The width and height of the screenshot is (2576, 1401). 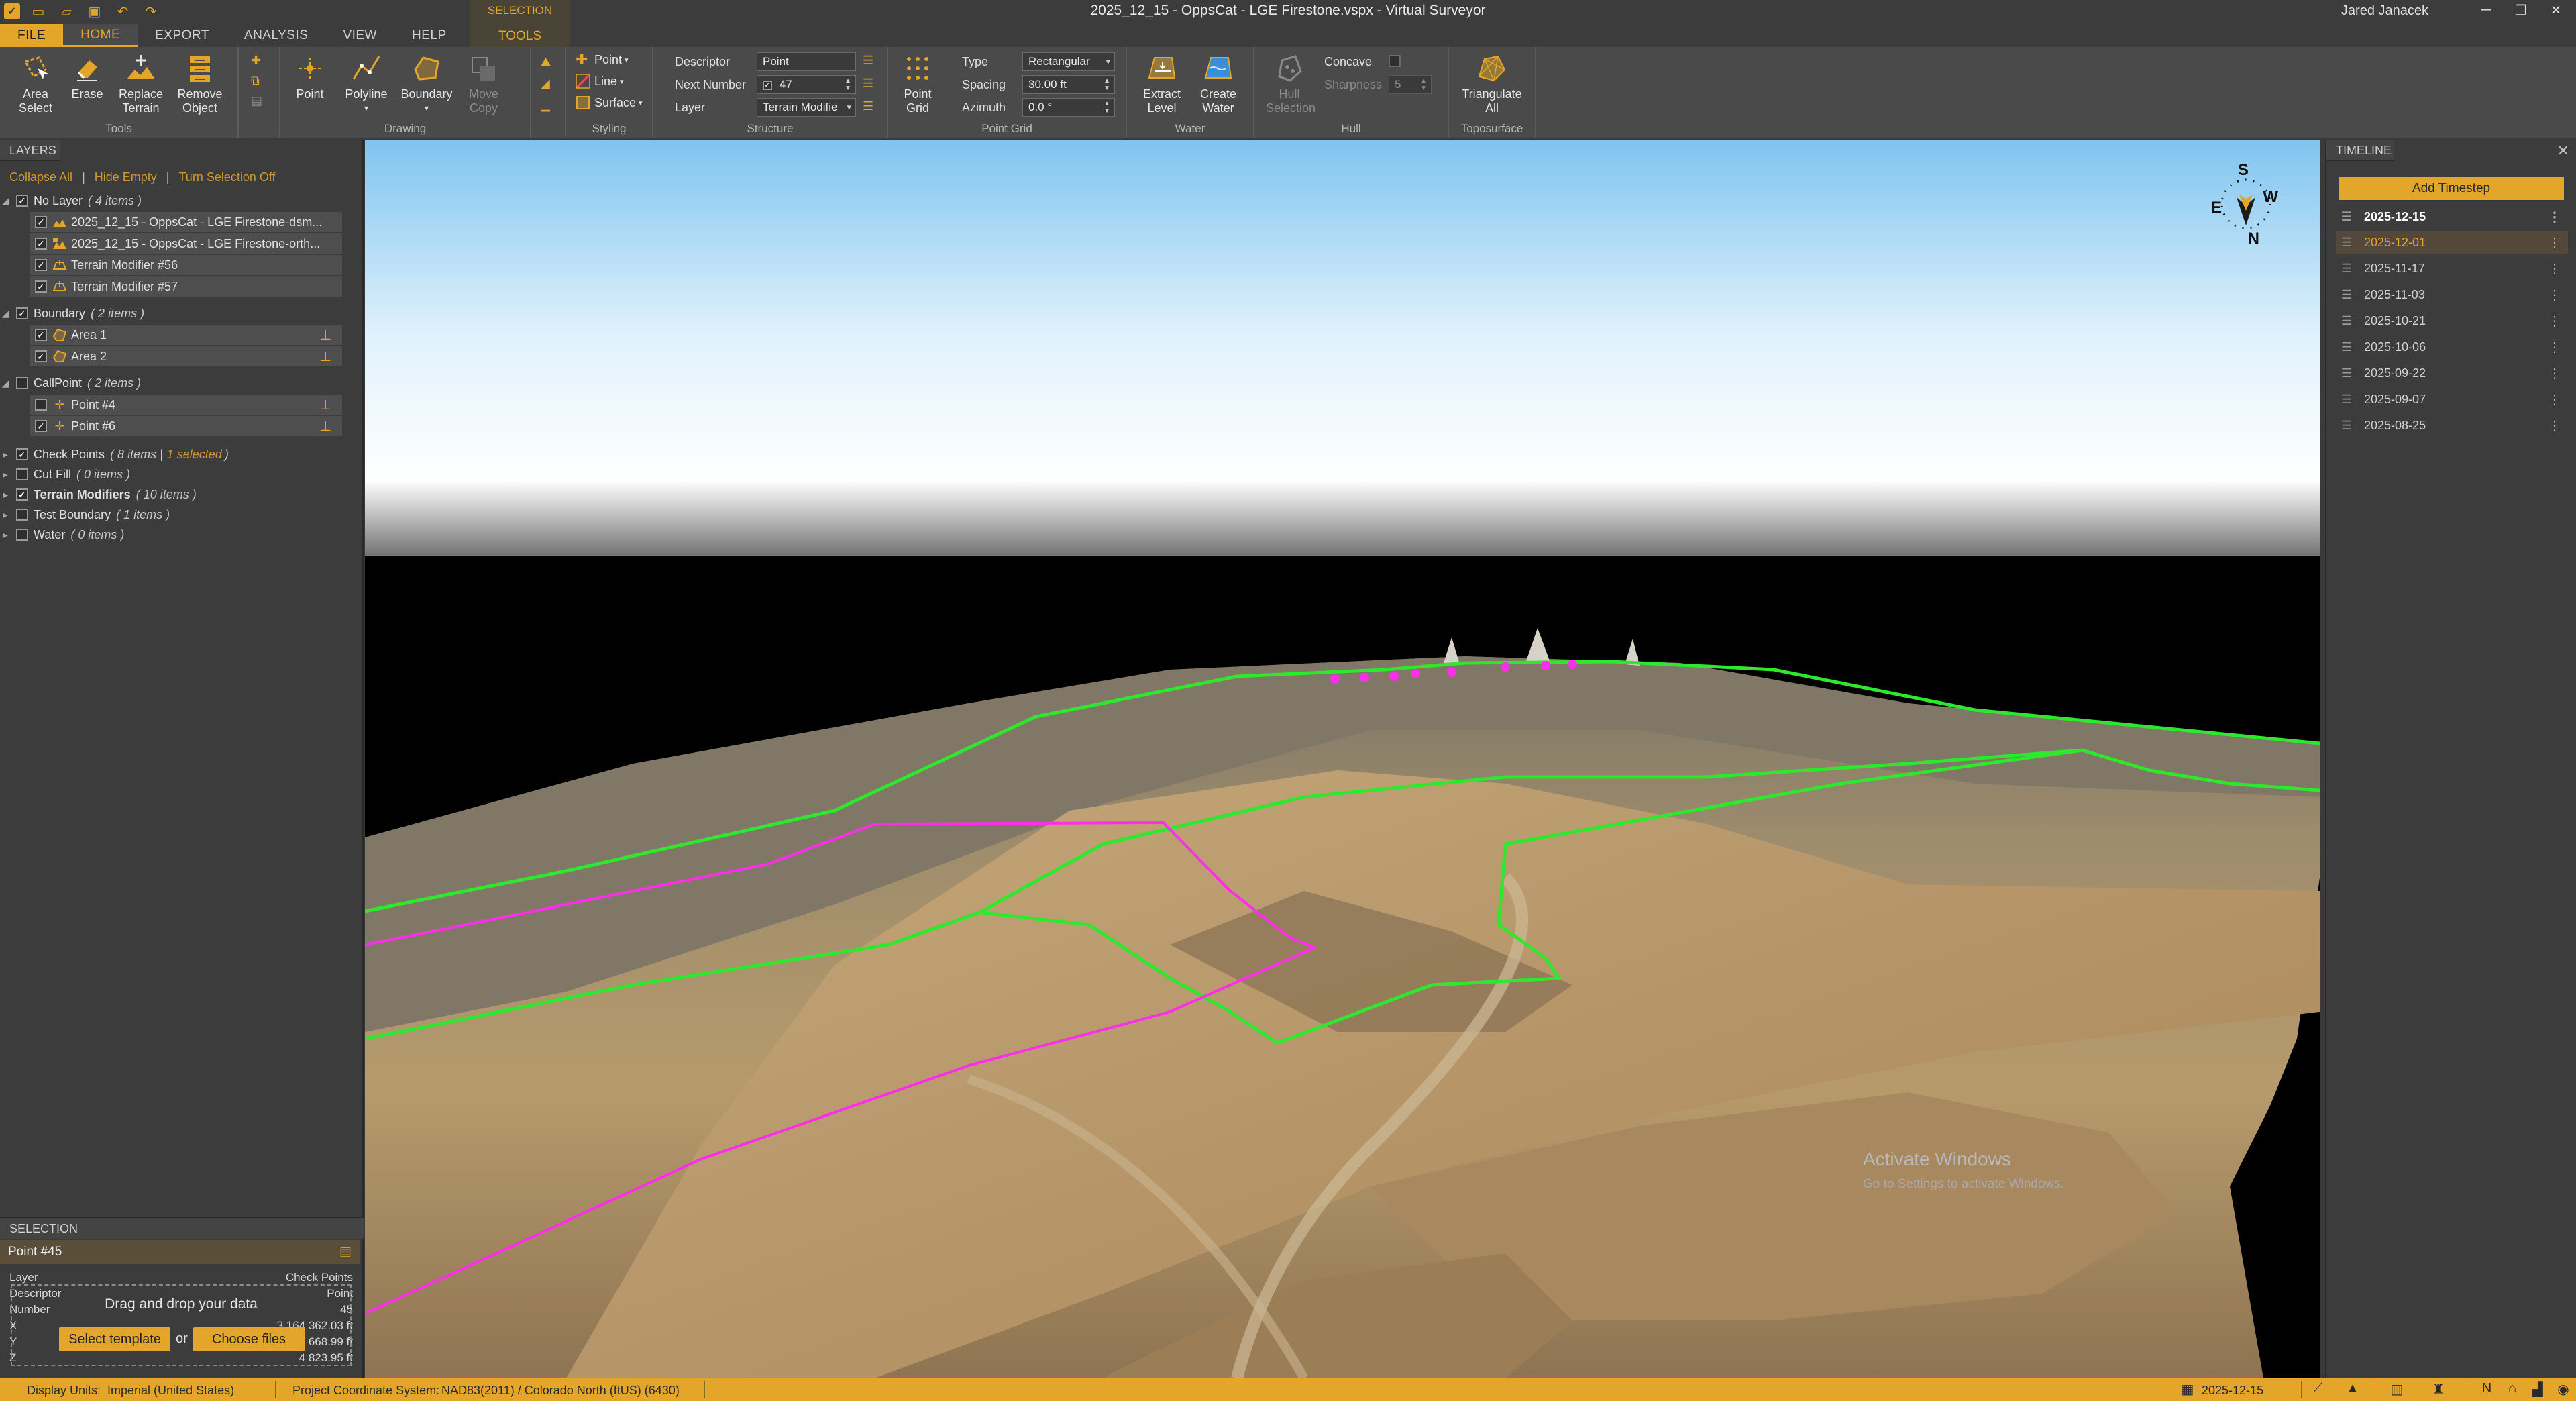 I want to click on replace-terrain-button: Replace Terrain, so click(x=141, y=83).